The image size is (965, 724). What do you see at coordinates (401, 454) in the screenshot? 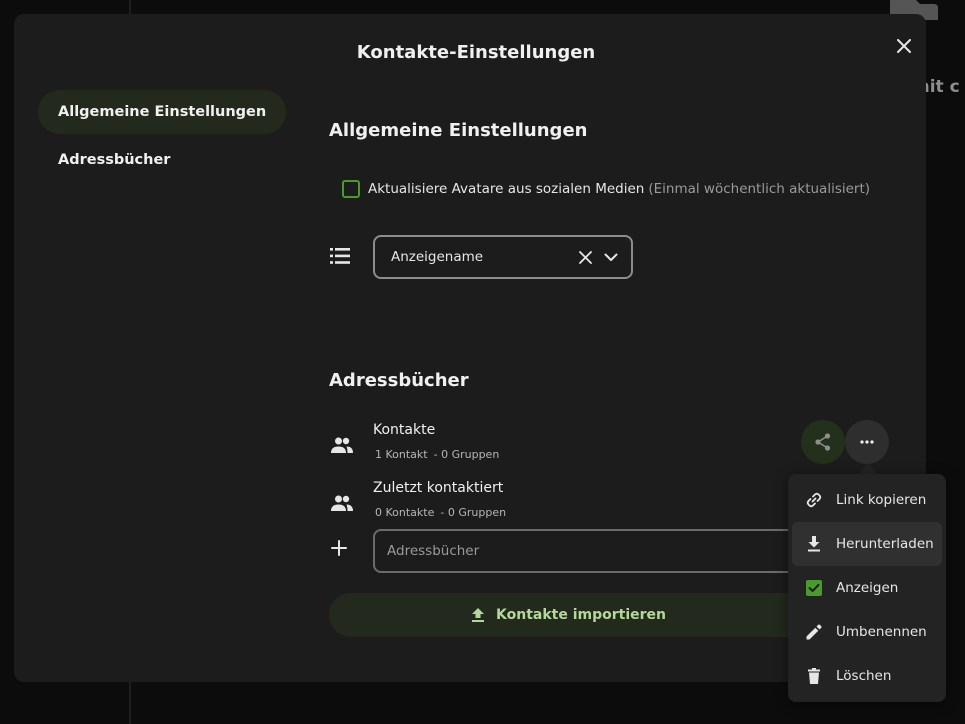
I see `contact-count: 1 Kontakt` at bounding box center [401, 454].